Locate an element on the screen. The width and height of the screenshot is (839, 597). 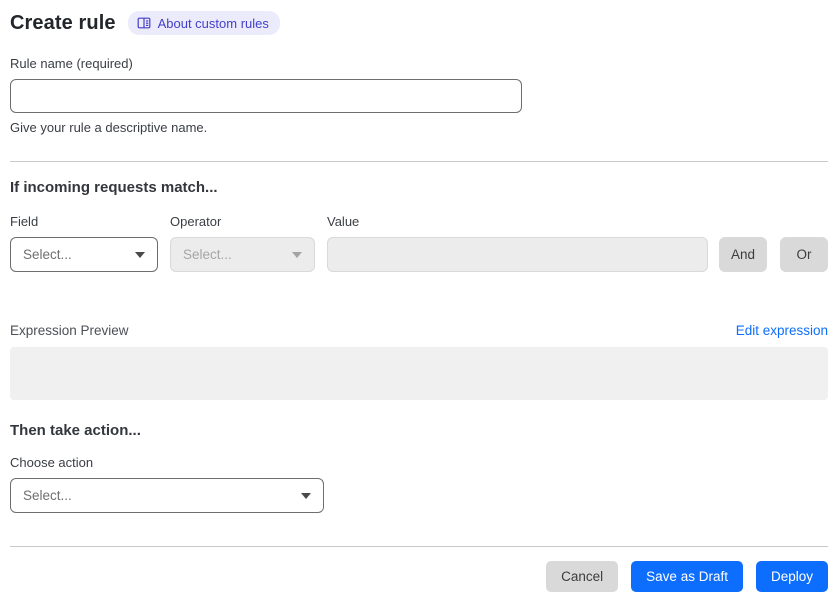
field-label: Field is located at coordinates (24, 221).